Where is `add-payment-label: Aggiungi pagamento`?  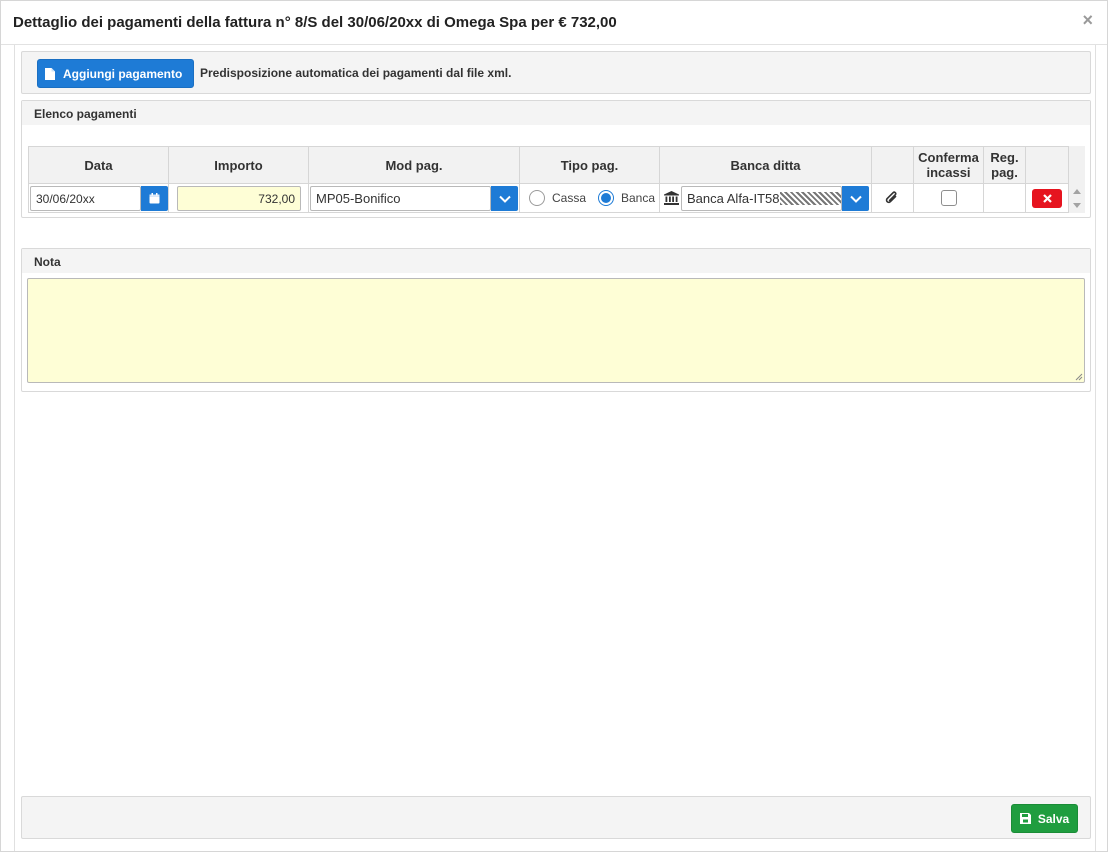
add-payment-label: Aggiungi pagamento is located at coordinates (123, 73).